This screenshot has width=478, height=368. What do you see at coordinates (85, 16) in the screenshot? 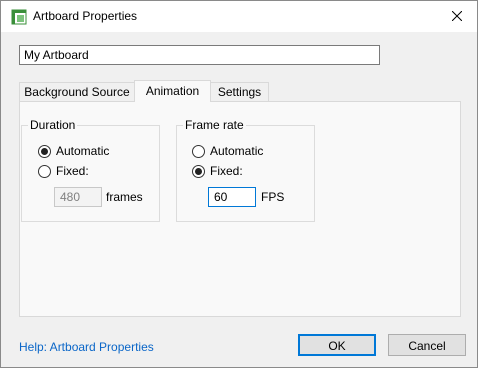
I see `window-title: Artboard Properties` at bounding box center [85, 16].